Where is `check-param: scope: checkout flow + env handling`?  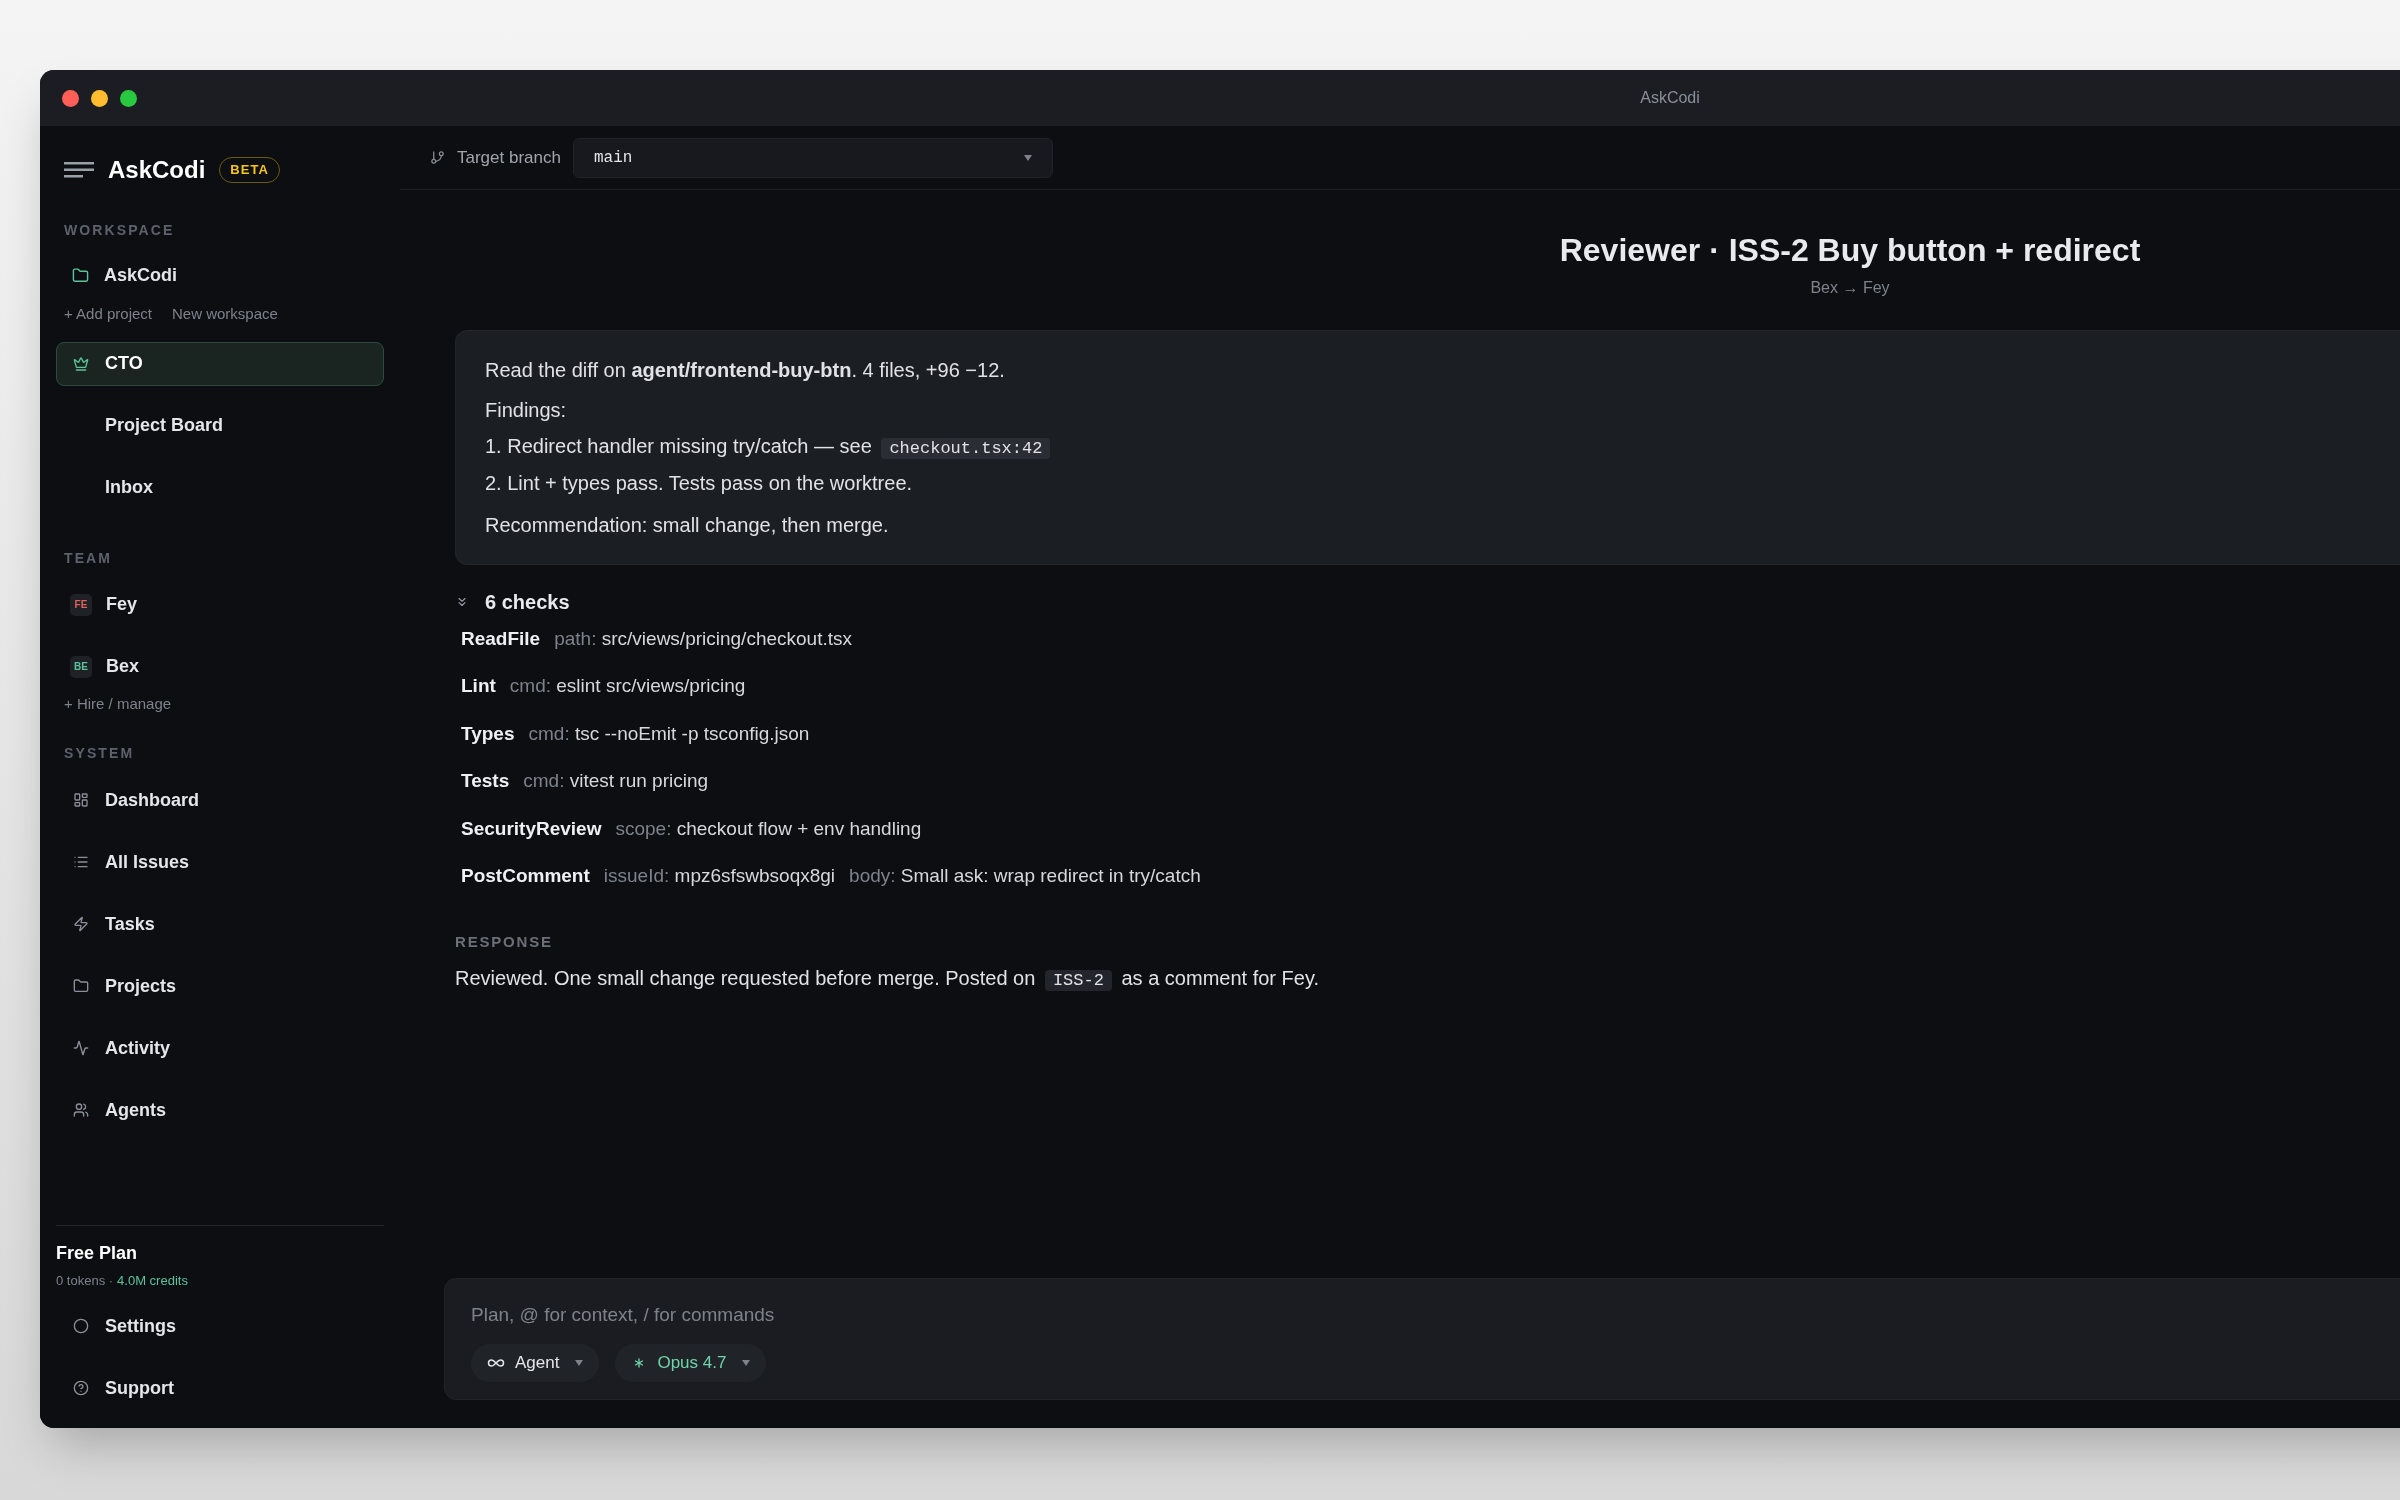
check-param: scope: checkout flow + env handling is located at coordinates (768, 828).